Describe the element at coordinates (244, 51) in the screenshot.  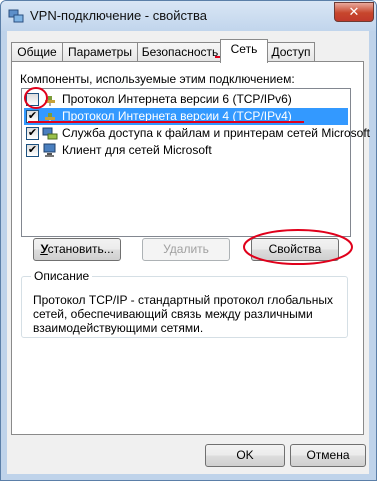
I see `tab-network: Сеть` at that location.